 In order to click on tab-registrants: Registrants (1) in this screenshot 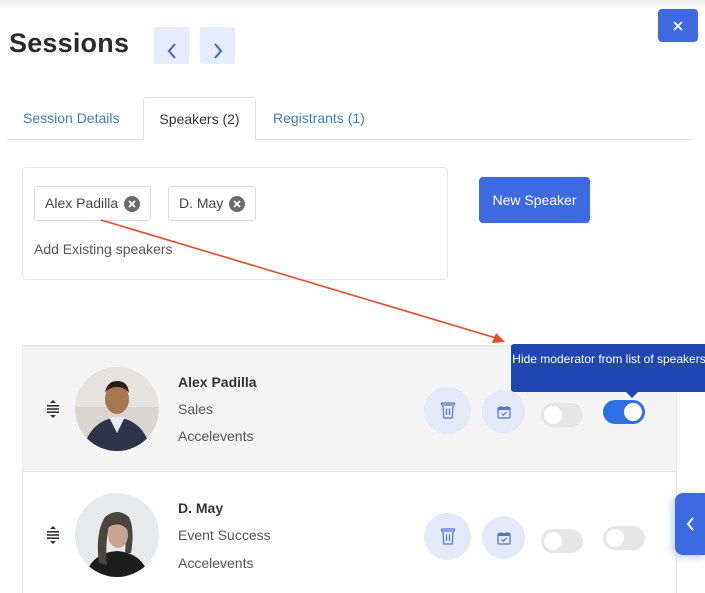, I will do `click(319, 118)`.